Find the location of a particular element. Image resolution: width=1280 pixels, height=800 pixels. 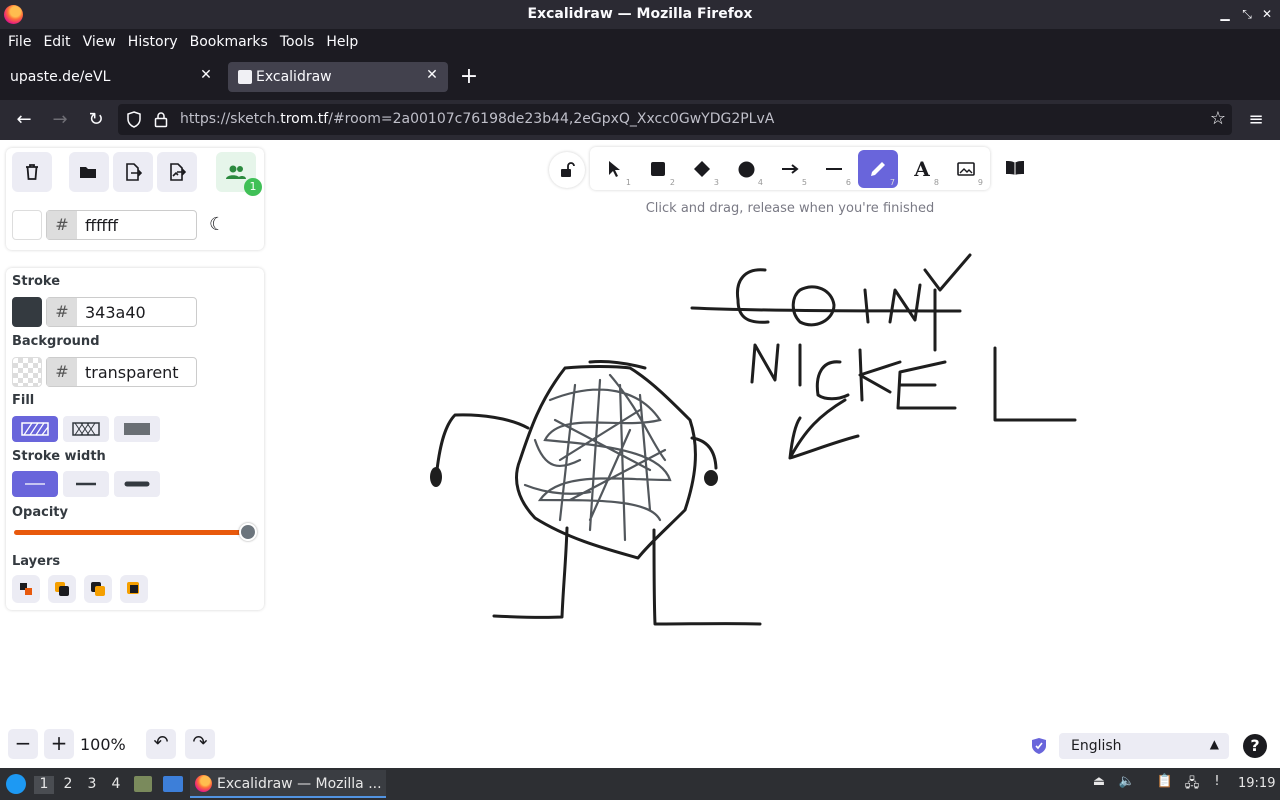

menu-tools: Tools is located at coordinates (297, 42).